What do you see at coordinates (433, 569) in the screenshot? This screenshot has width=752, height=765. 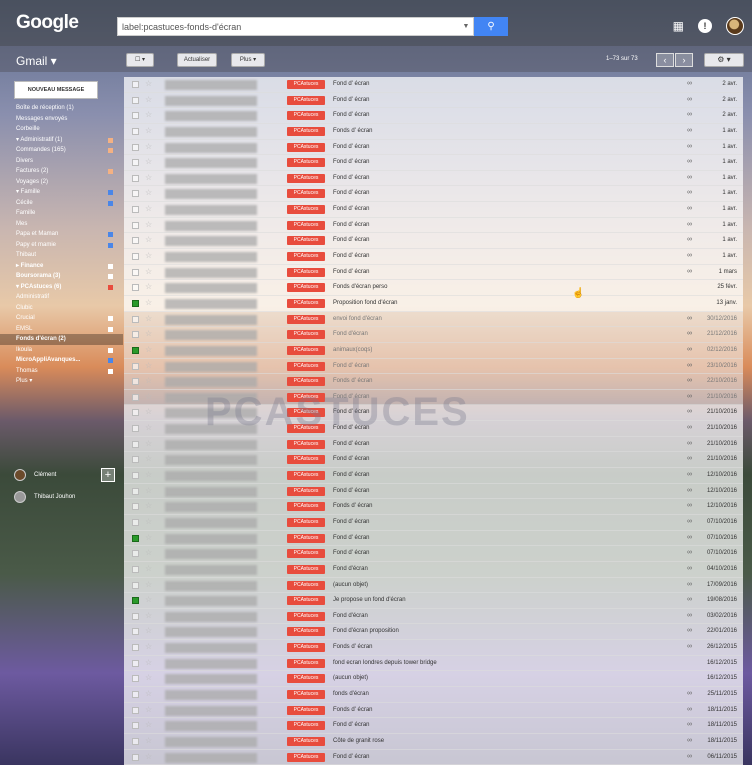 I see `email-row: ☆ PCAstuces Fond d'écran ∞ 04/10/2016` at bounding box center [433, 569].